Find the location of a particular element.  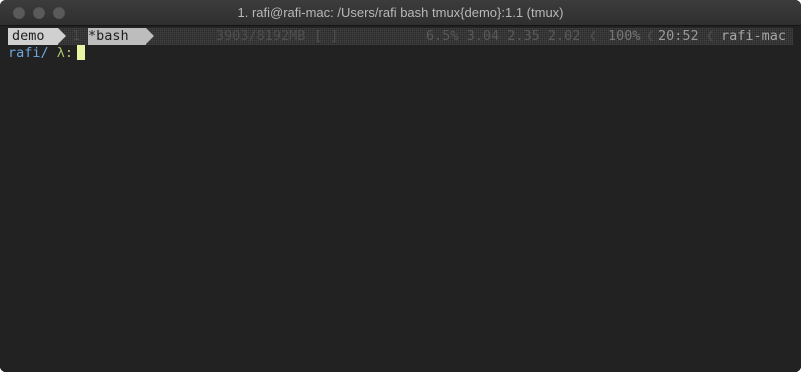

memory-usage: 3903/8192MB is located at coordinates (261, 36).